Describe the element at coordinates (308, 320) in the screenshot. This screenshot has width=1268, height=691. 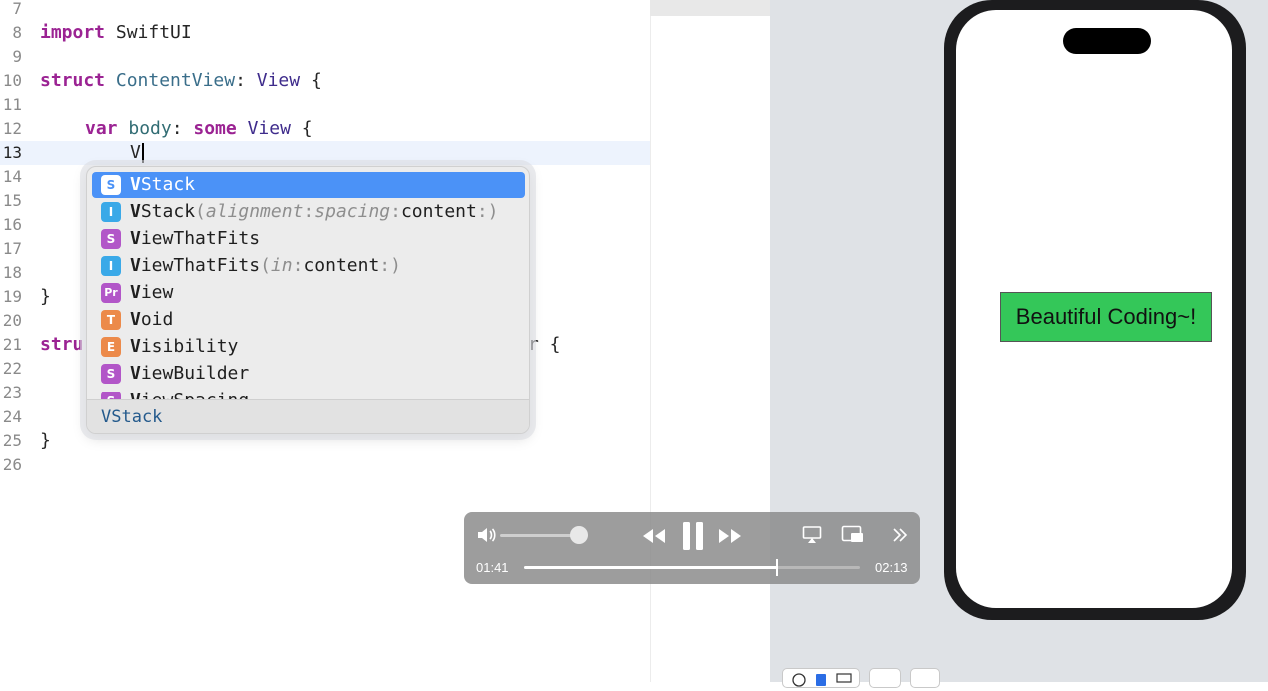
I see `suggestion-void-type: T Void` at that location.